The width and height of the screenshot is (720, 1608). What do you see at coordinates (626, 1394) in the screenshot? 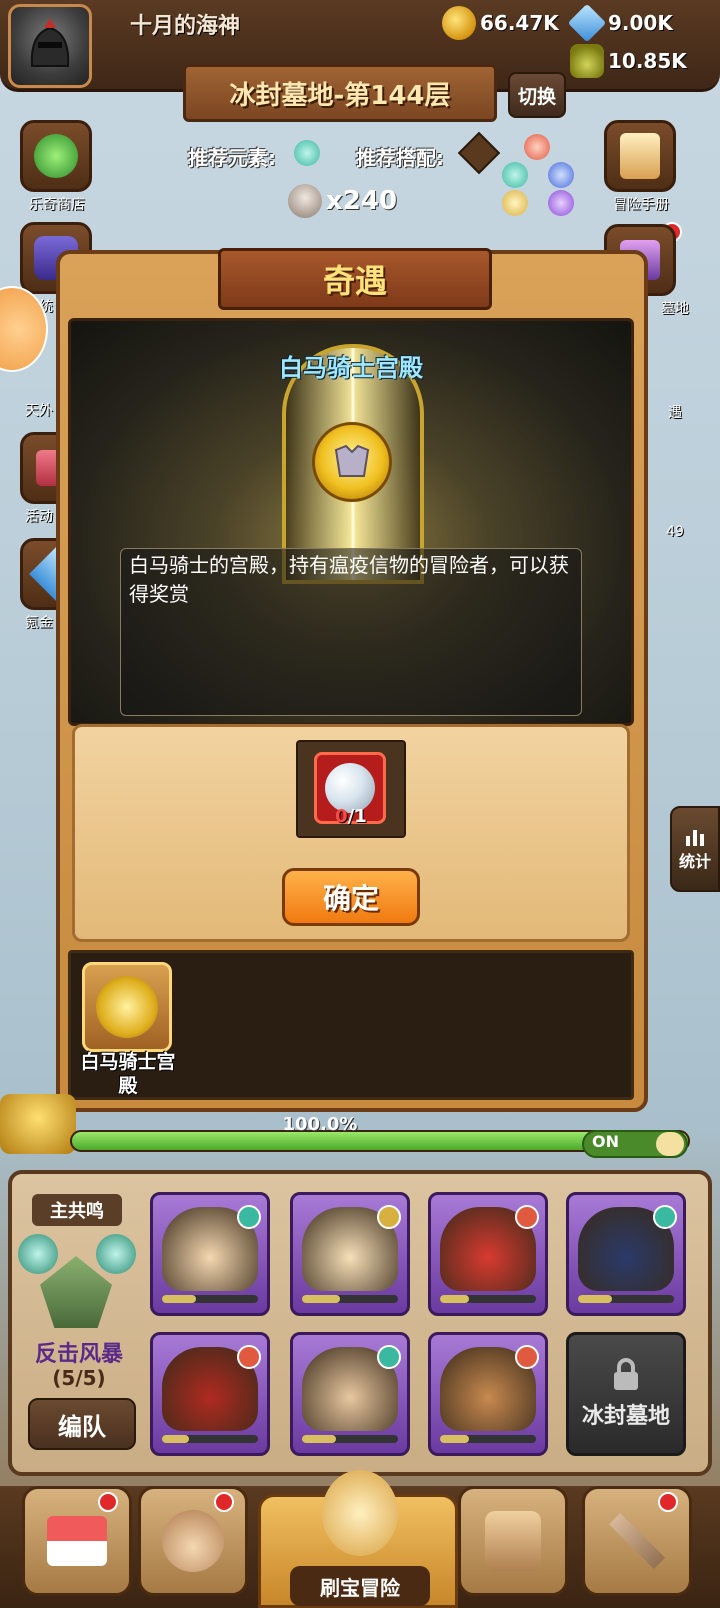
I see `locked-hero-slot: 冰封墓地` at bounding box center [626, 1394].